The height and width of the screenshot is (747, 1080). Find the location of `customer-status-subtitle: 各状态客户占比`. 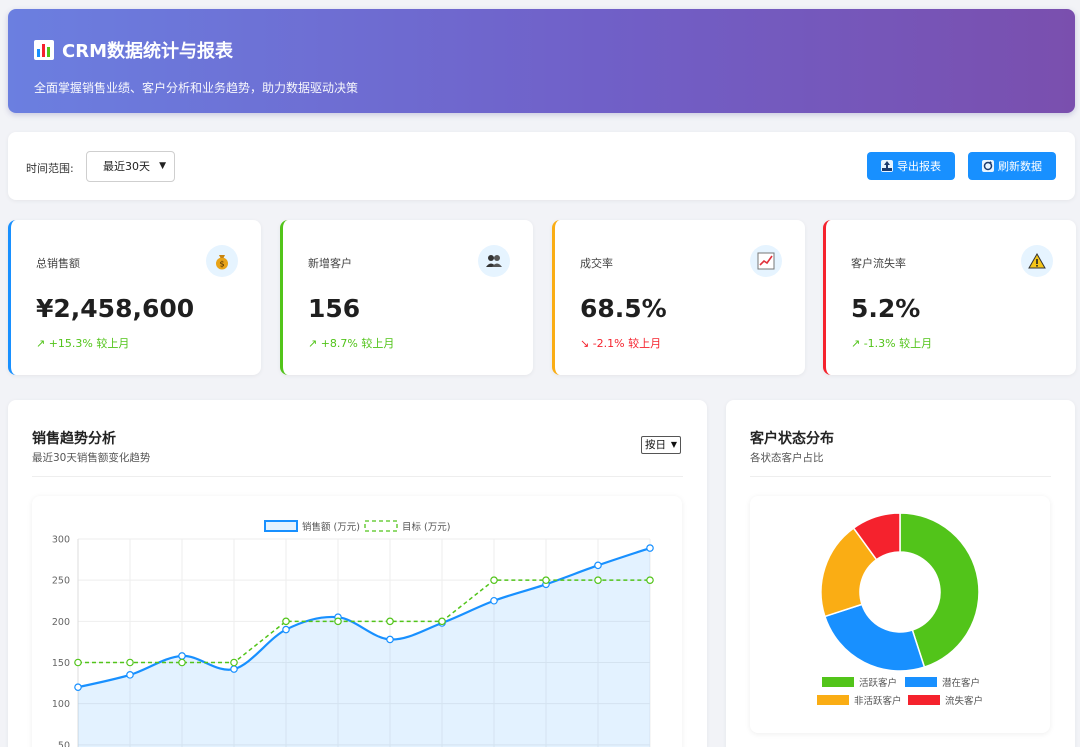

customer-status-subtitle: 各状态客户占比 is located at coordinates (787, 458).